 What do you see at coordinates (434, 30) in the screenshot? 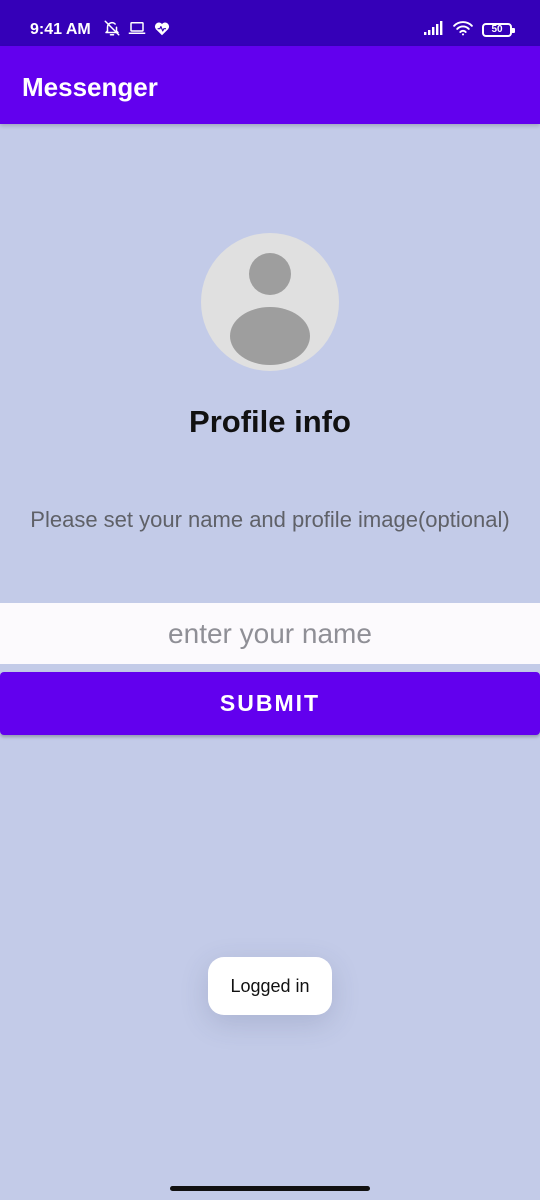
I see `signal-icon` at bounding box center [434, 30].